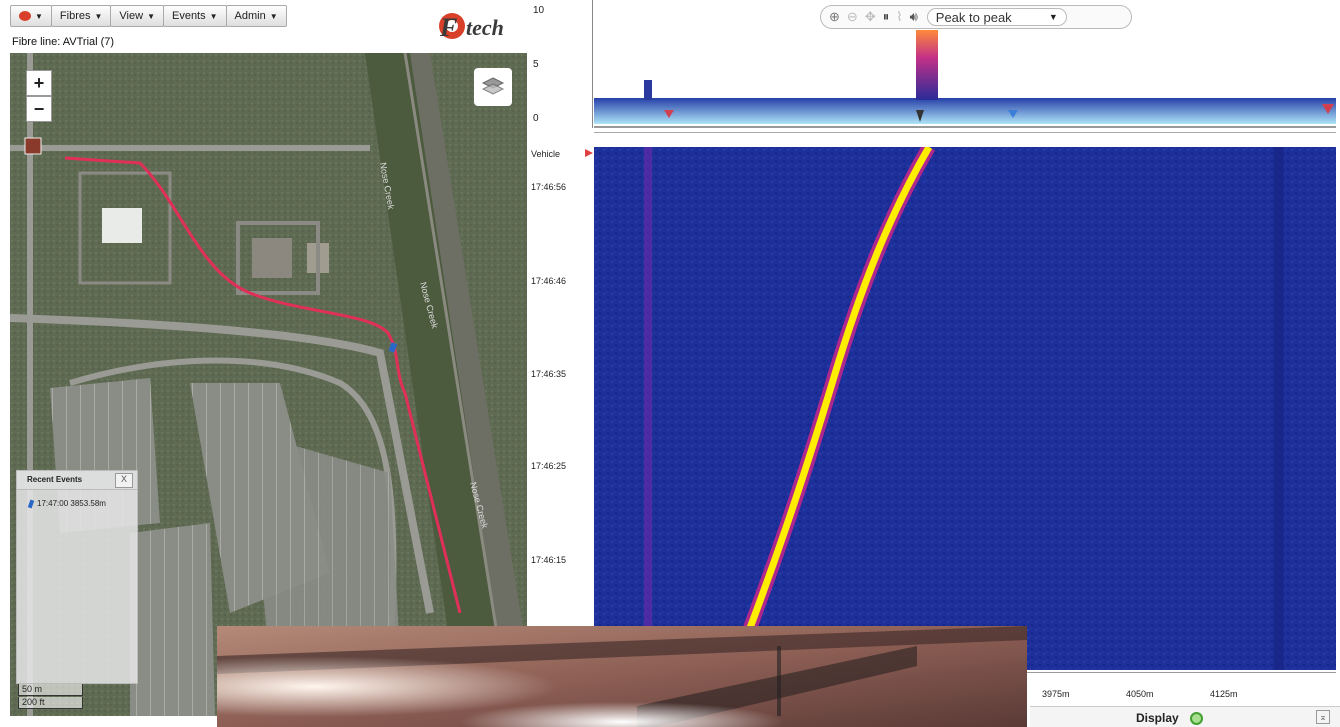  Describe the element at coordinates (536, 64) in the screenshot. I see `y-tick-label: 5` at that location.